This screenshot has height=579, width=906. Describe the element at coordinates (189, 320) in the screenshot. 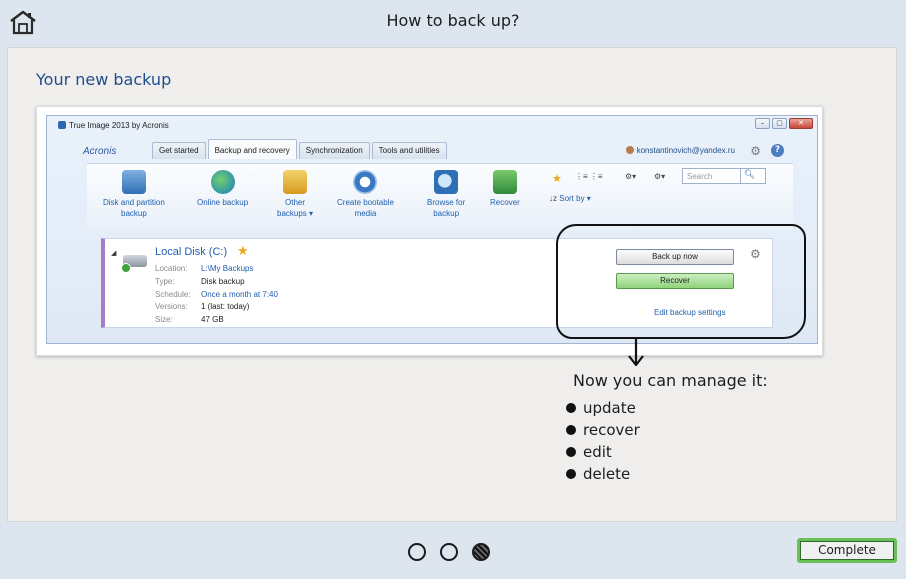

I see `prop-size: Size: 47 GB` at that location.